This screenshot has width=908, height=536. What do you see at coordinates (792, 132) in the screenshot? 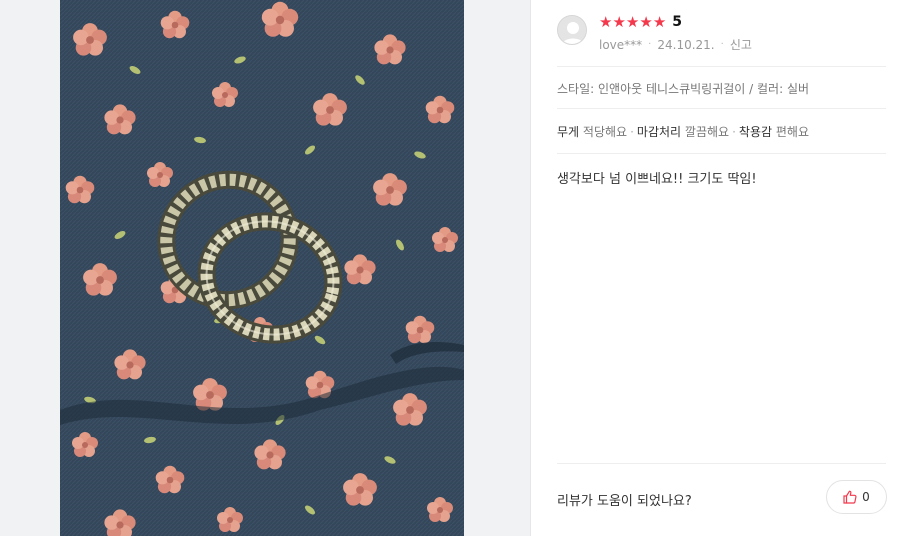
I see `eval-value-fit: 편해요` at bounding box center [792, 132].